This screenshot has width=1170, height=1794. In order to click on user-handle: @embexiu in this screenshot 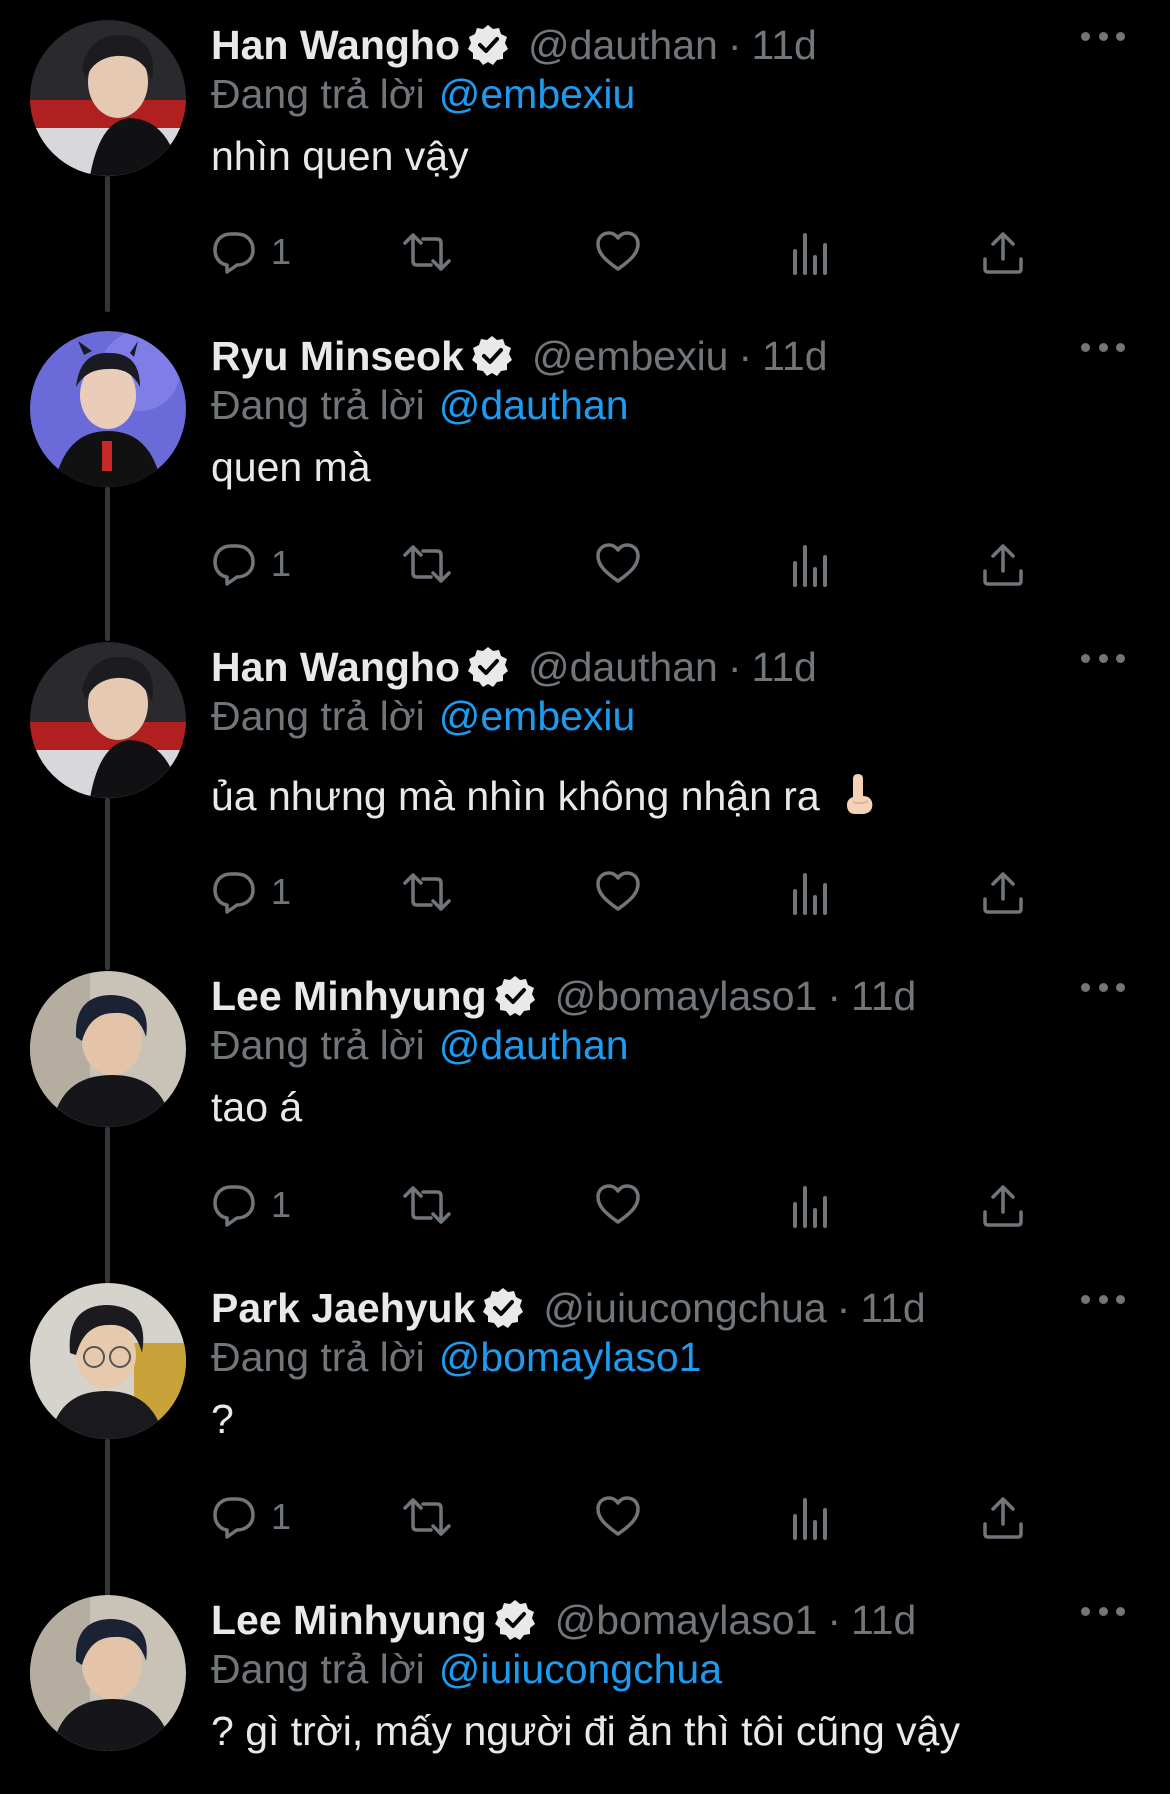, I will do `click(630, 356)`.